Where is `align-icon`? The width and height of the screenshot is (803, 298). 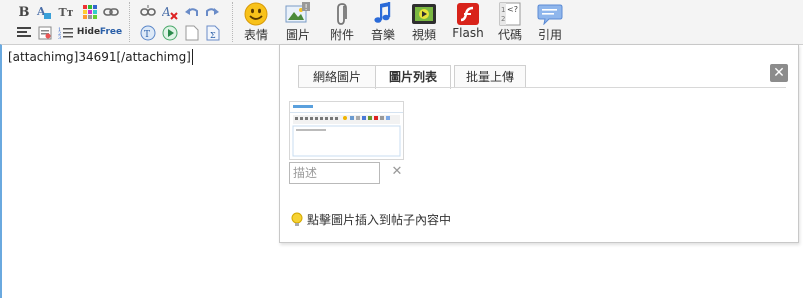
align-icon is located at coordinates (24, 33).